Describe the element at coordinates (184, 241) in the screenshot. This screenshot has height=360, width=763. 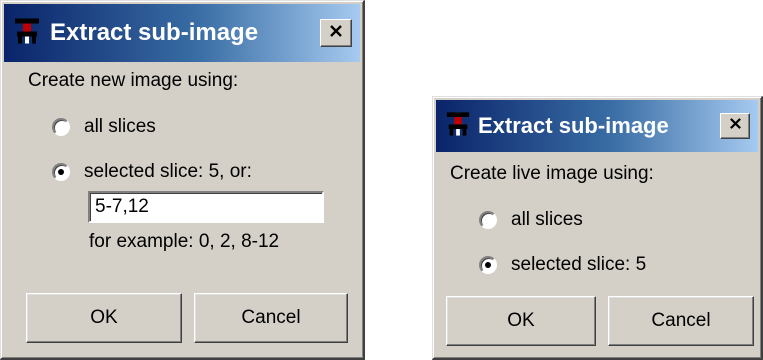
I see `example-hint: for example: 0, 2, 8-12` at that location.